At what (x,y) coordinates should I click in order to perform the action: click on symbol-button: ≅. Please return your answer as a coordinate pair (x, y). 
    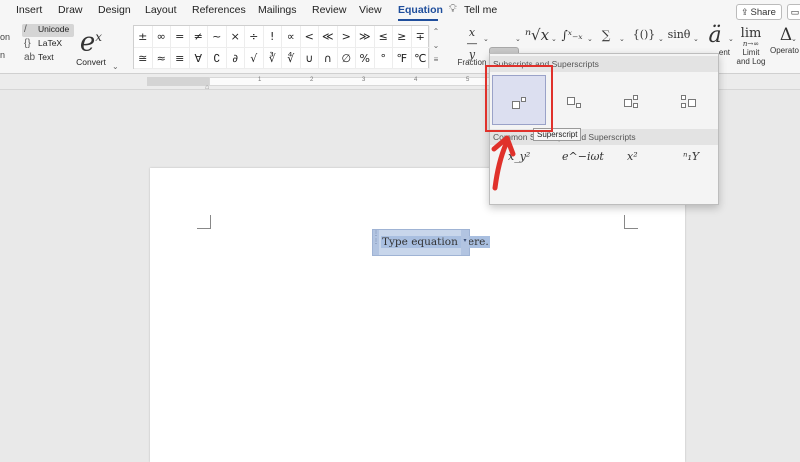
    Looking at the image, I should click on (143, 58).